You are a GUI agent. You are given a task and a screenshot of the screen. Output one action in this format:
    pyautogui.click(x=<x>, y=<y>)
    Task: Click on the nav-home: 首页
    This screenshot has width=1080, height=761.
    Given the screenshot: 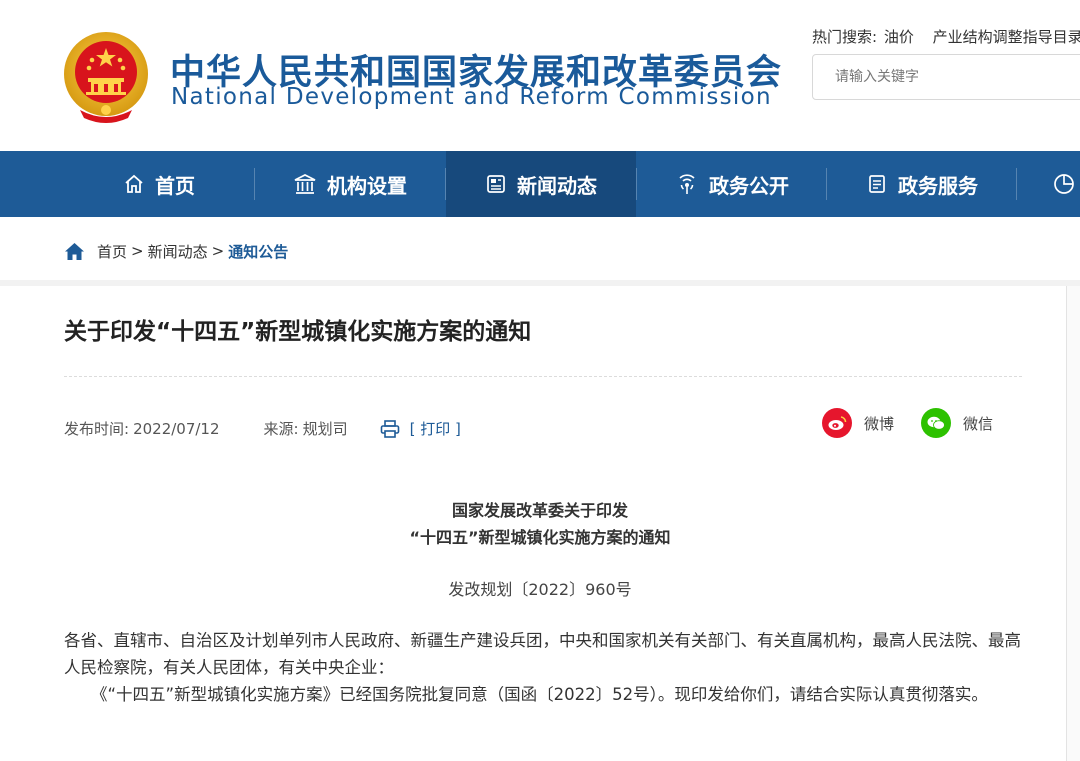 What is the action you would take?
    pyautogui.click(x=159, y=184)
    